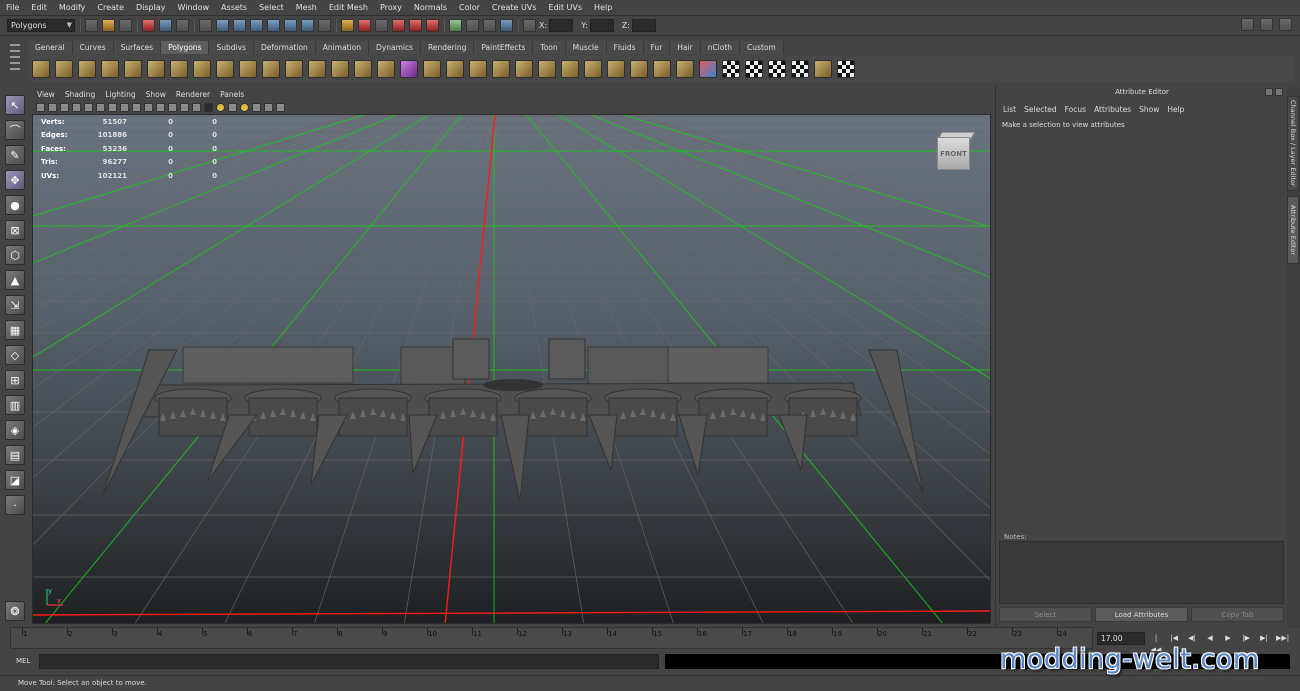  Describe the element at coordinates (15, 380) in the screenshot. I see `four-view-layout-icon: ⊞` at that location.